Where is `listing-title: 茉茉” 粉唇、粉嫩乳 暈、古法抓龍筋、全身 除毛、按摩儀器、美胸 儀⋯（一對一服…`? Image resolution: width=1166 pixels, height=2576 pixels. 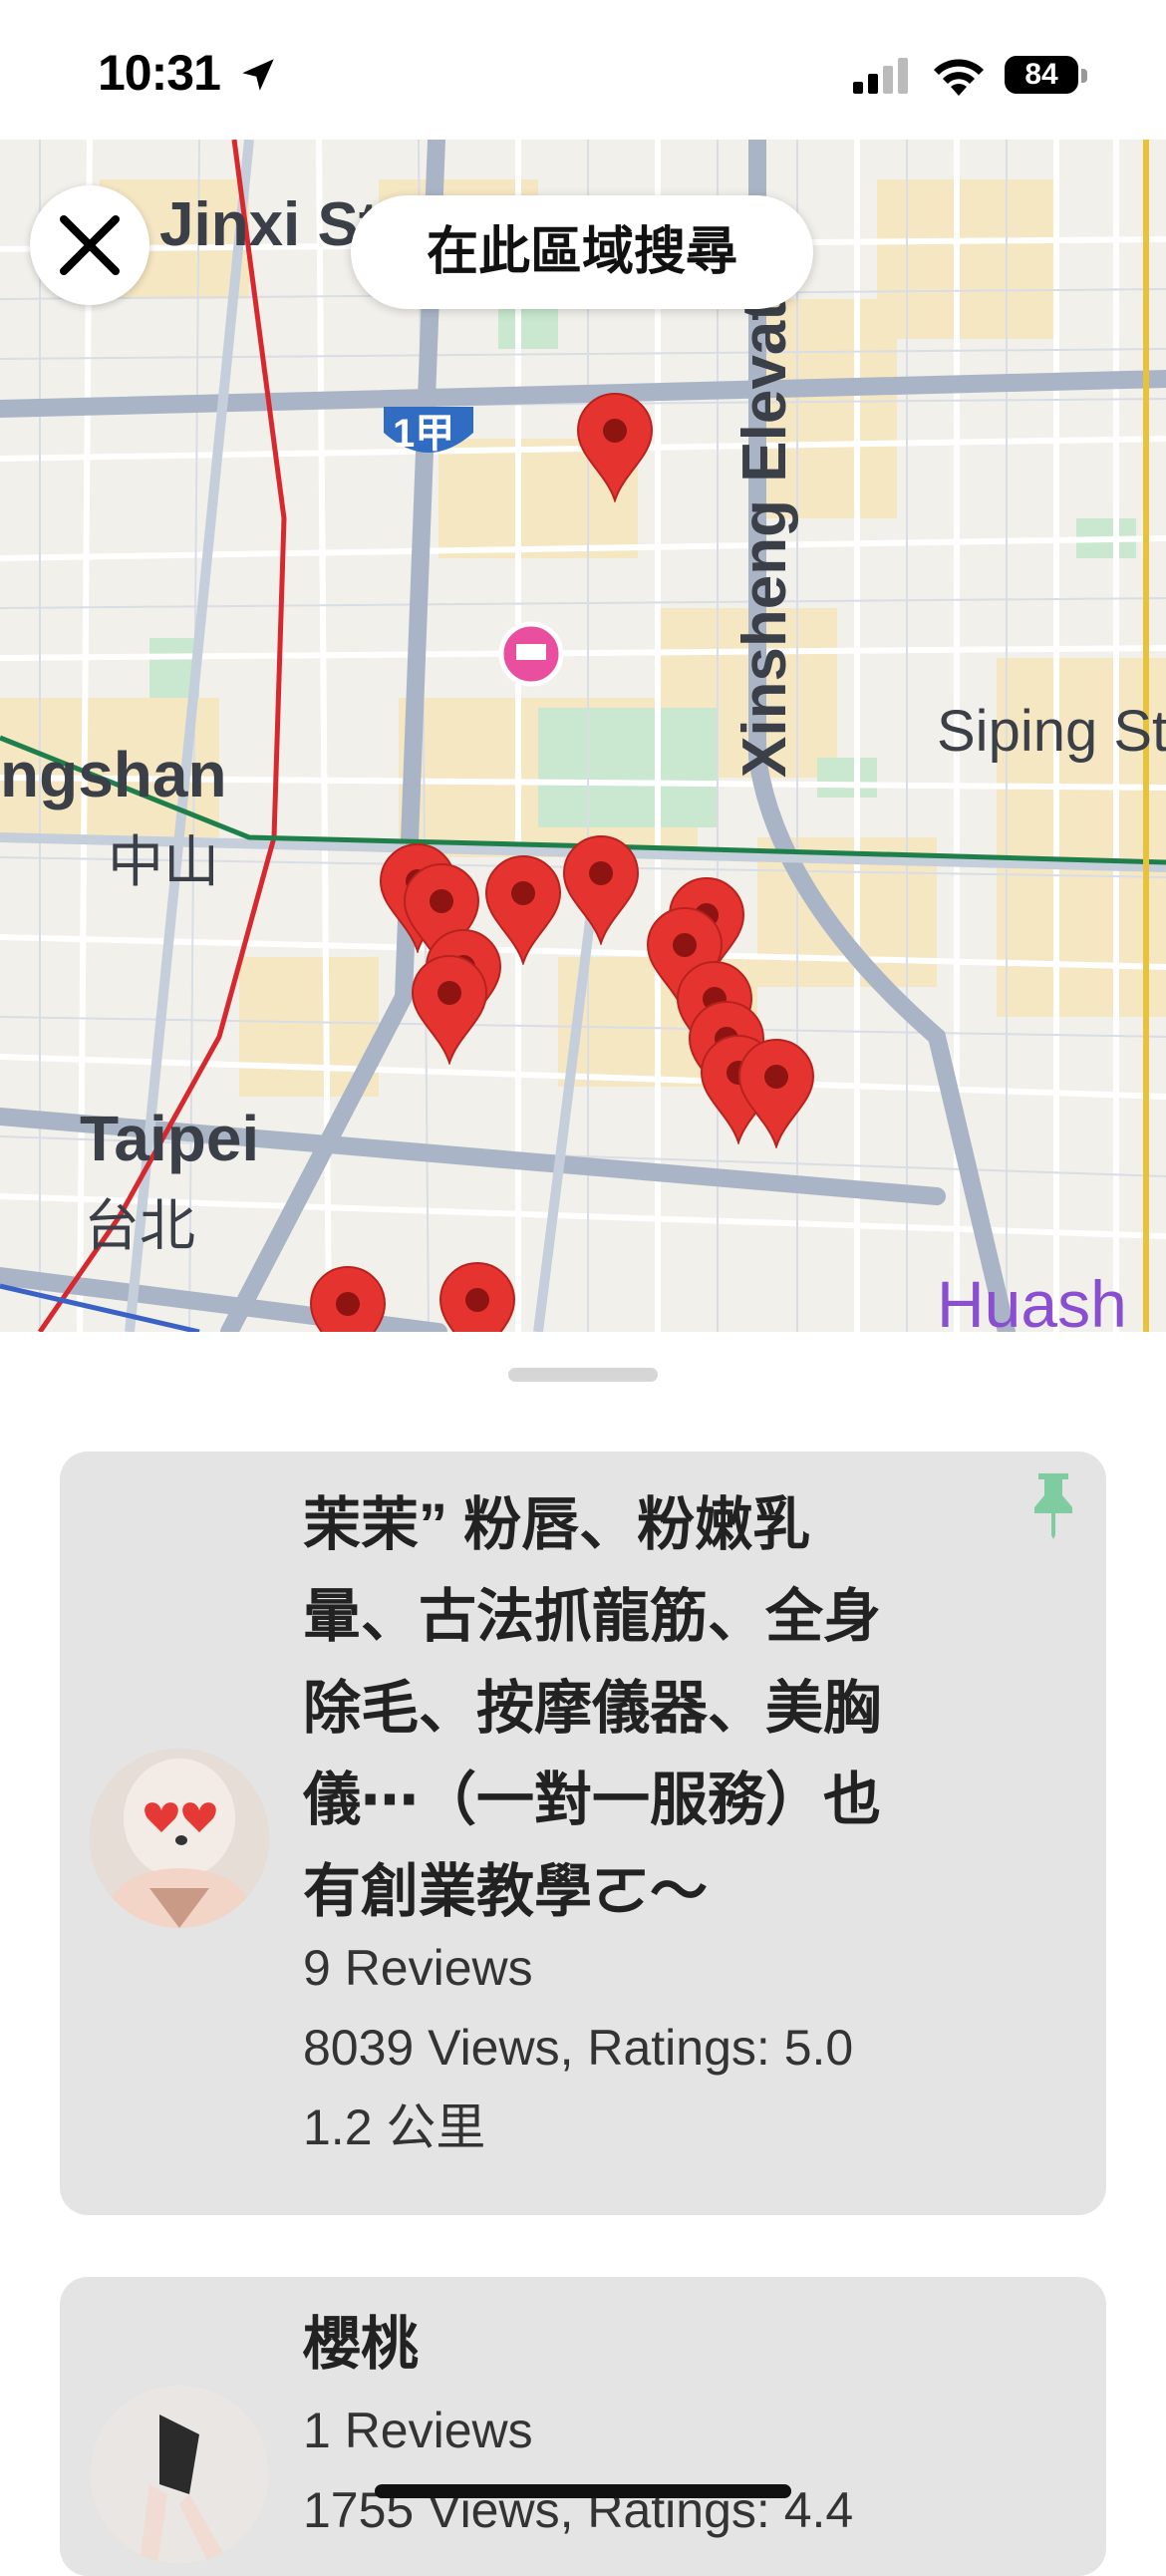 listing-title: 茉茉” 粉唇、粉嫩乳 暈、古法抓龍筋、全身 除毛、按摩儀器、美胸 儀⋯（一對一服… is located at coordinates (592, 1708).